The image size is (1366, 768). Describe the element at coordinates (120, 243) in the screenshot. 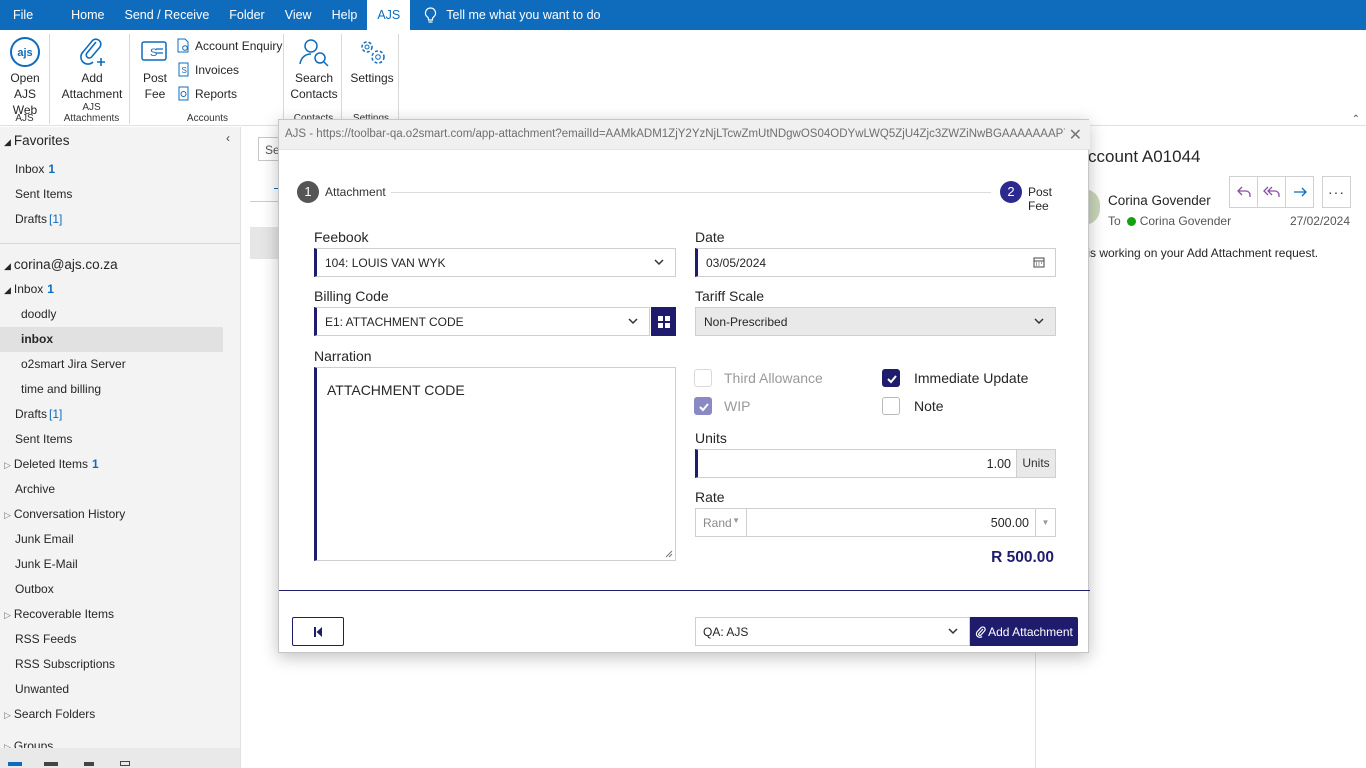

I see `nav-divider` at that location.